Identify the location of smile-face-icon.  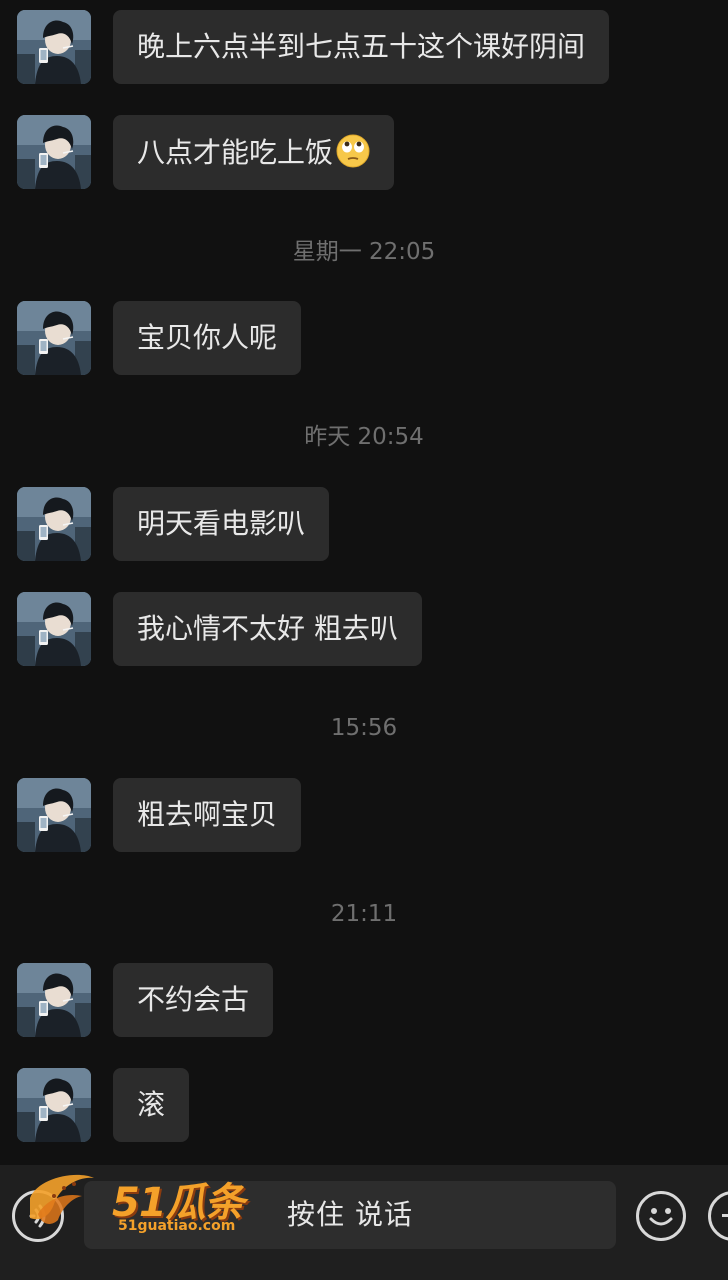
(661, 1217).